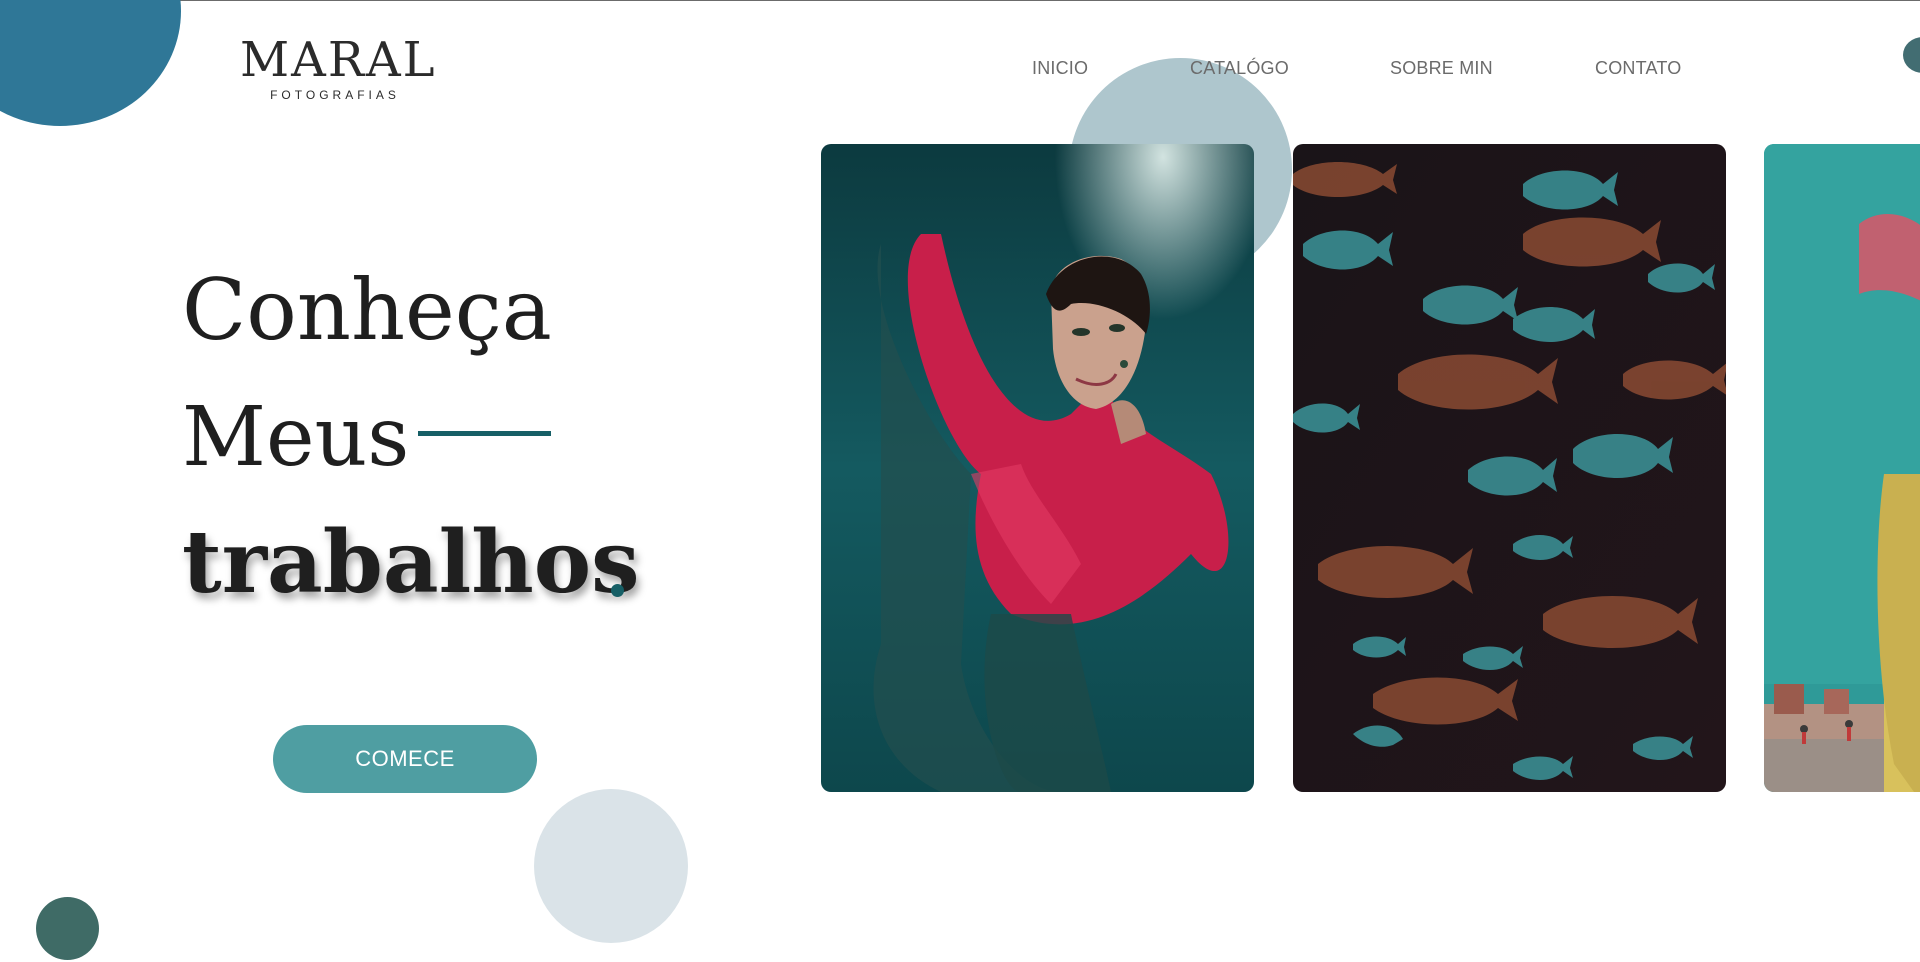 This screenshot has width=1920, height=962. Describe the element at coordinates (484, 433) in the screenshot. I see `headline-accent-line` at that location.